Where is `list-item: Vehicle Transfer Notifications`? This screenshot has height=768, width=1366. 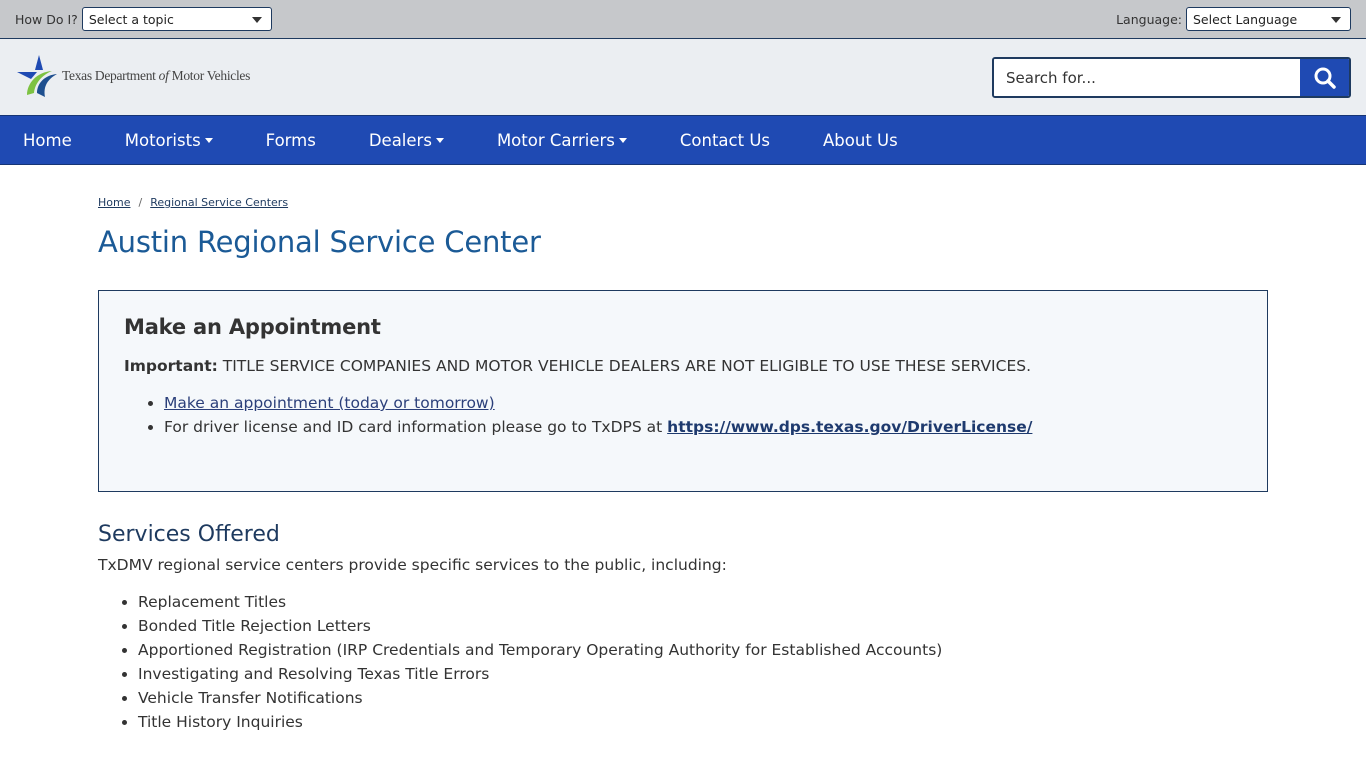
list-item: Vehicle Transfer Notifications is located at coordinates (703, 698).